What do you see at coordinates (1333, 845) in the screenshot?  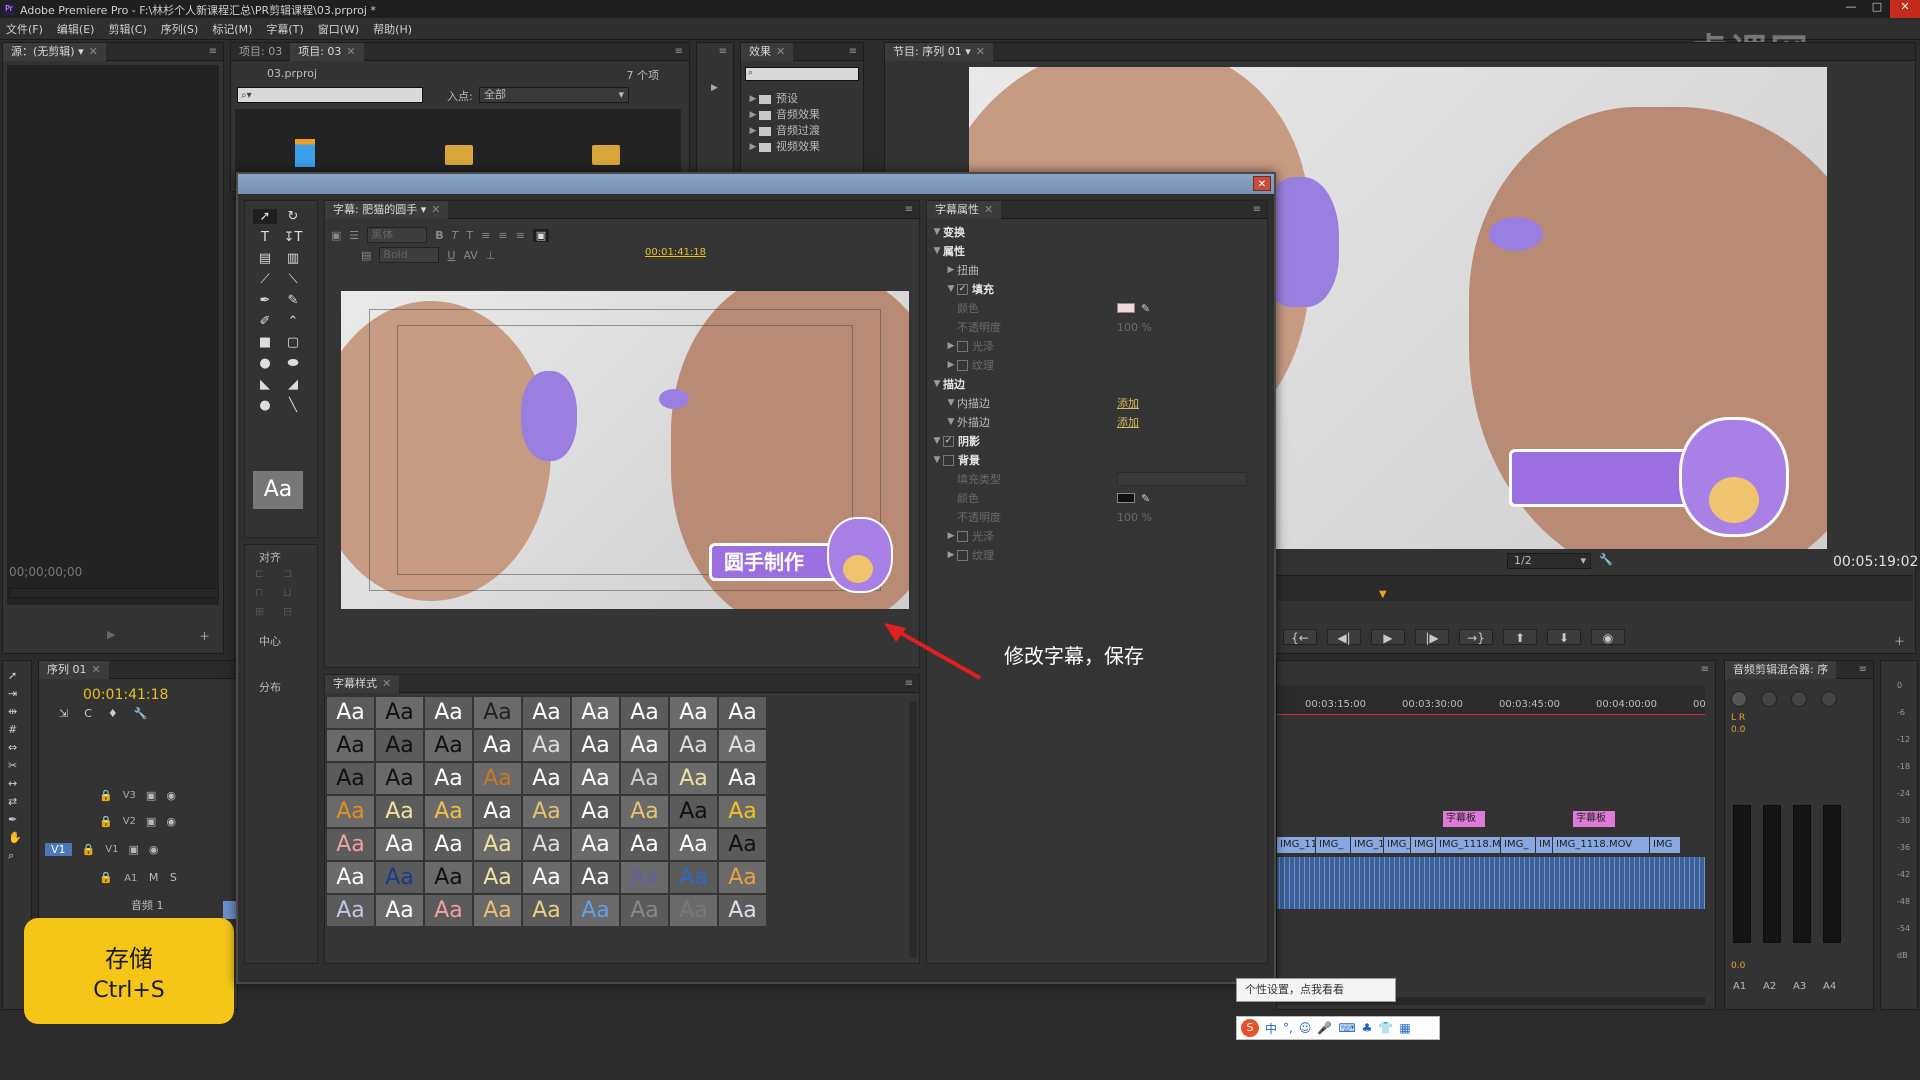 I see `video-clip: IMG_` at bounding box center [1333, 845].